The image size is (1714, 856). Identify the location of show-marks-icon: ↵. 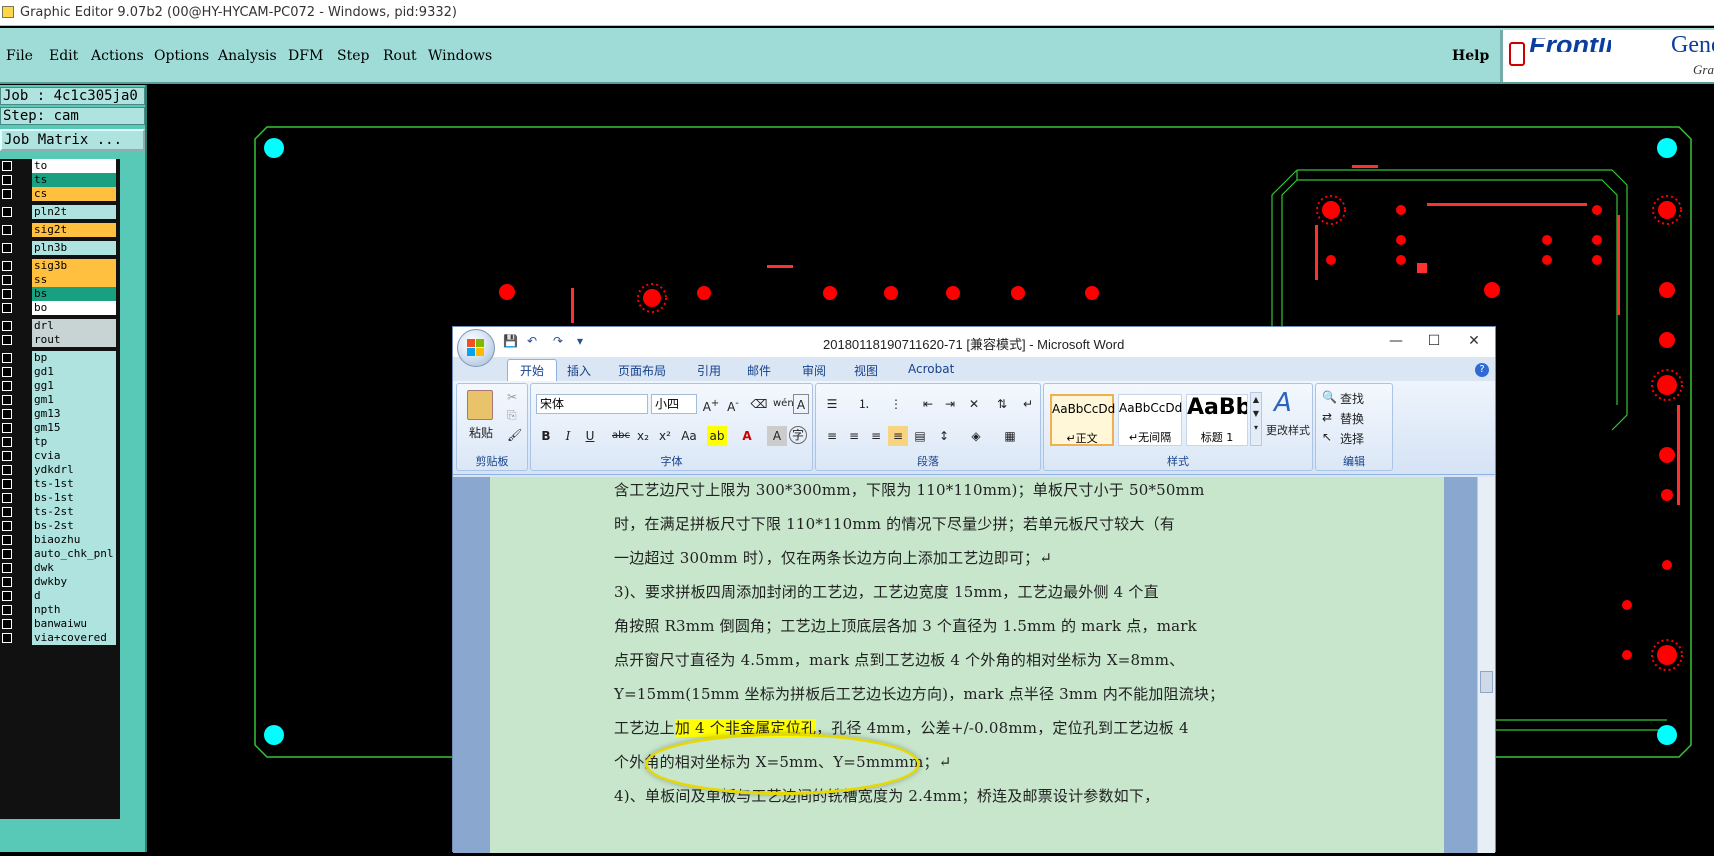
(1028, 404).